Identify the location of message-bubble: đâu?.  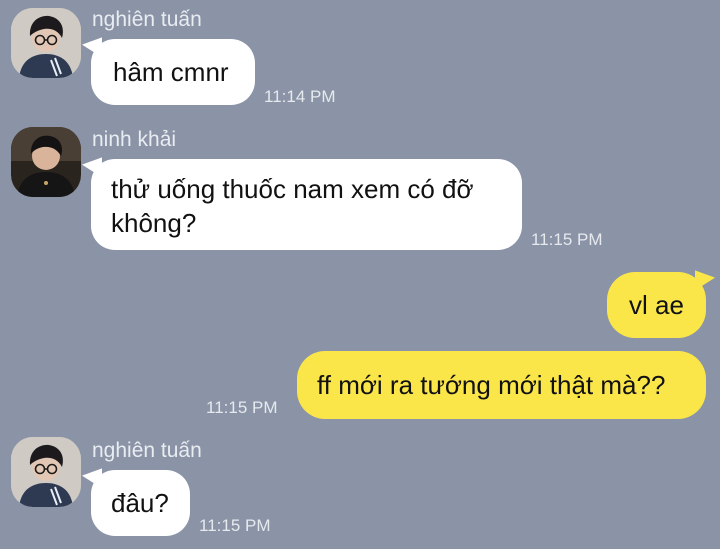
(140, 503).